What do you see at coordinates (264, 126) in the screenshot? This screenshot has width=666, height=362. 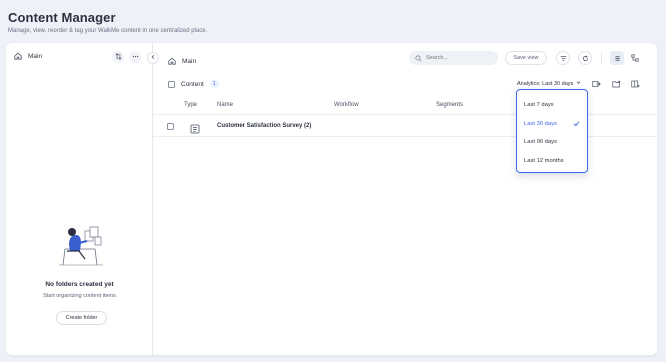 I see `row-item-name: Customer Satisfaction Survey (2)` at bounding box center [264, 126].